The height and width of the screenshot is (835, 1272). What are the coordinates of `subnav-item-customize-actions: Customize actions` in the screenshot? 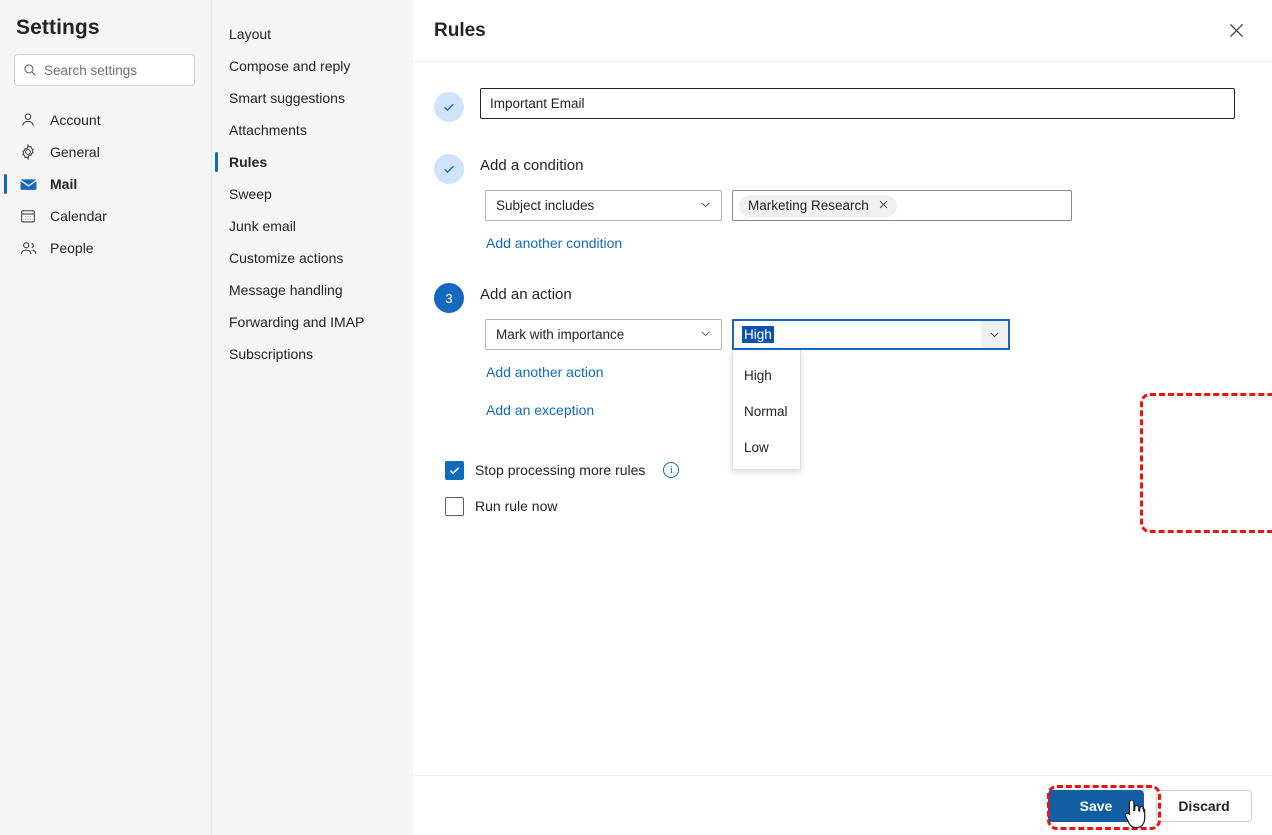 It's located at (312, 258).